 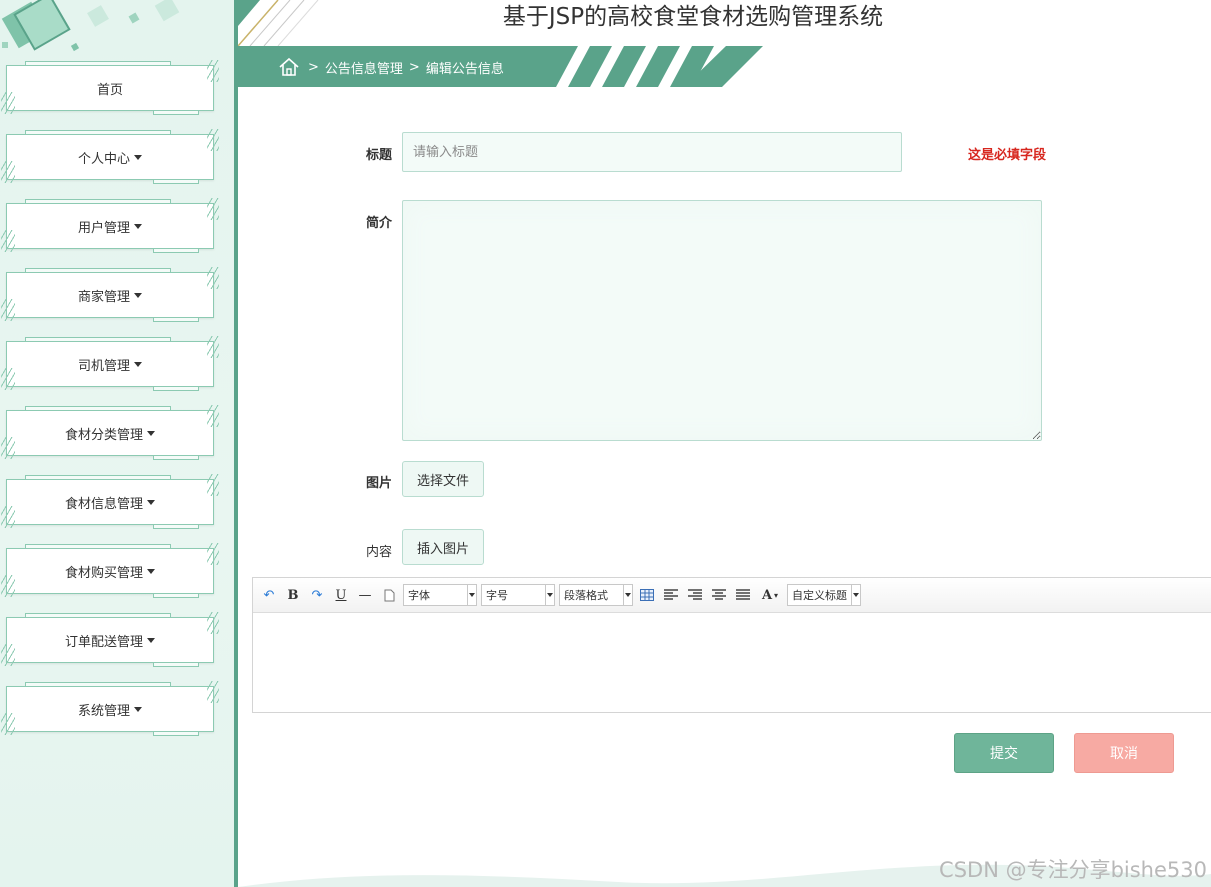 I want to click on page-icon, so click(x=389, y=595).